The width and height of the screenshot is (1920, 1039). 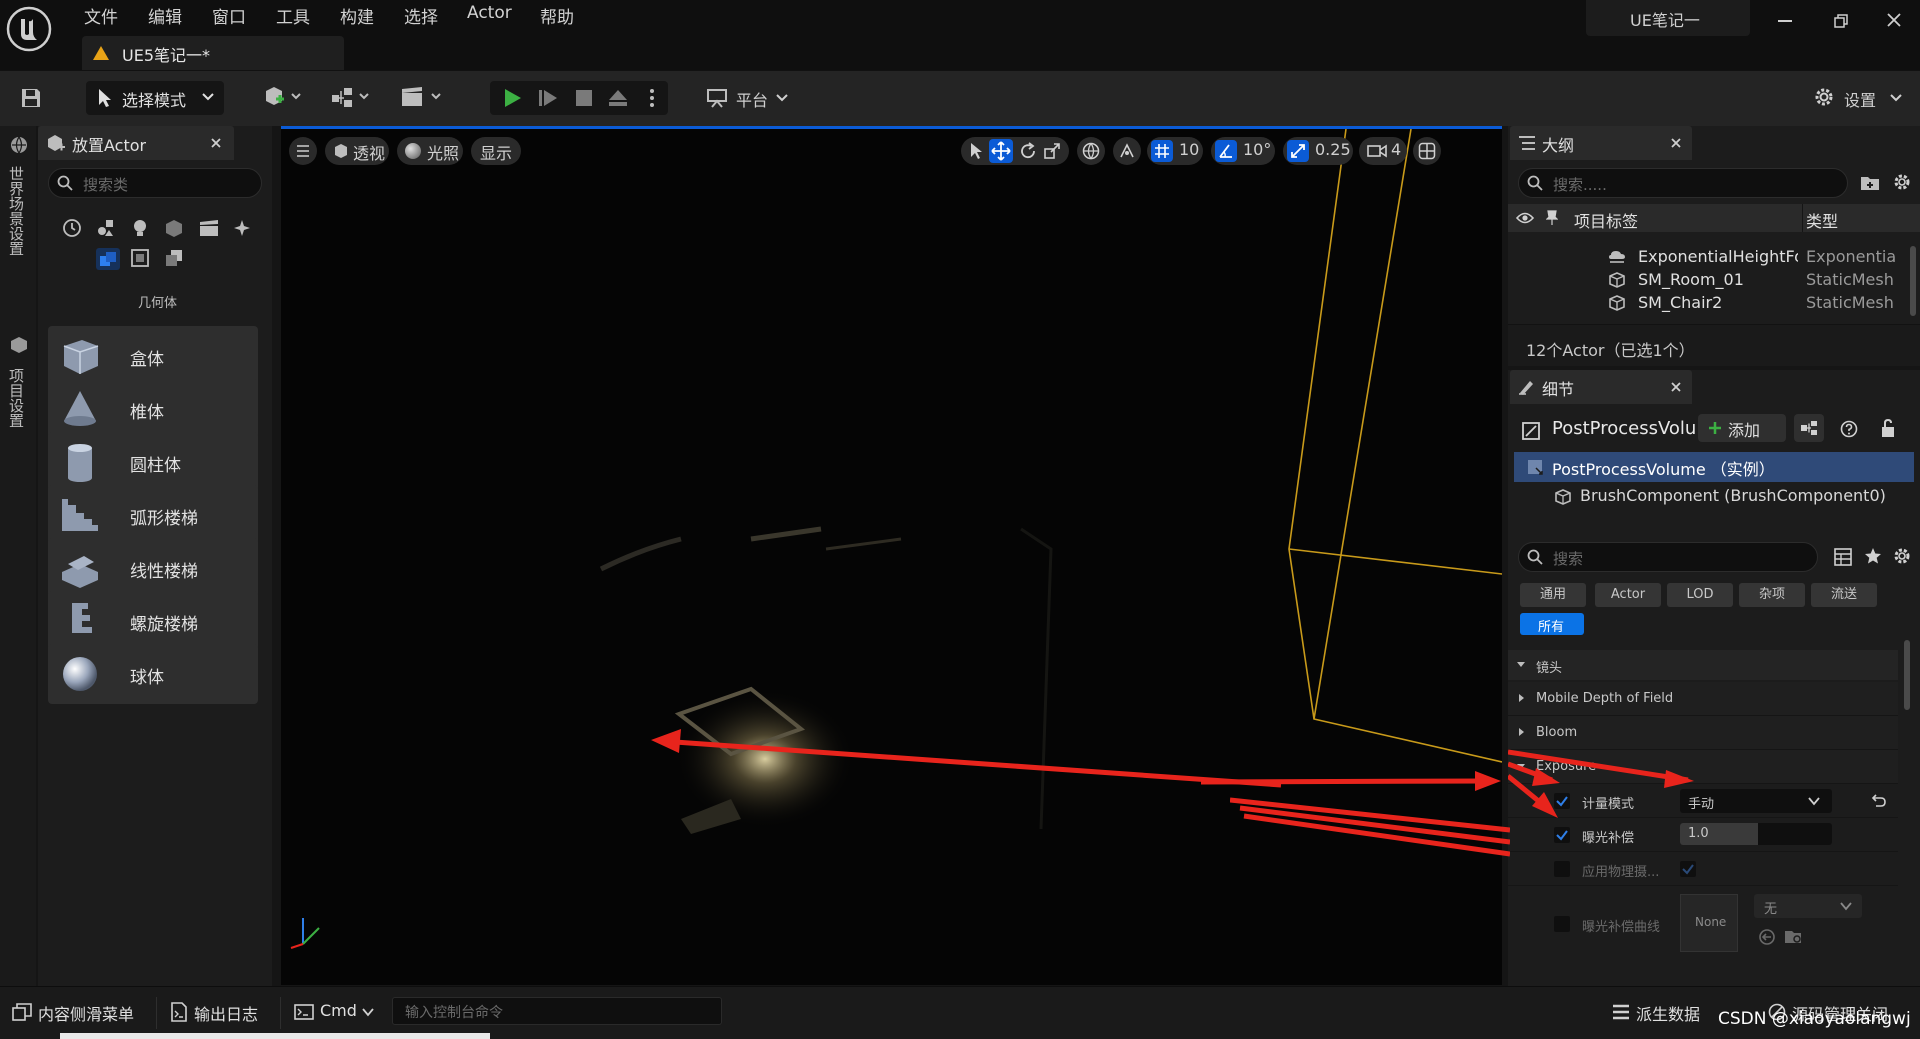 What do you see at coordinates (1383, 151) in the screenshot?
I see `camera-speed-button: 4` at bounding box center [1383, 151].